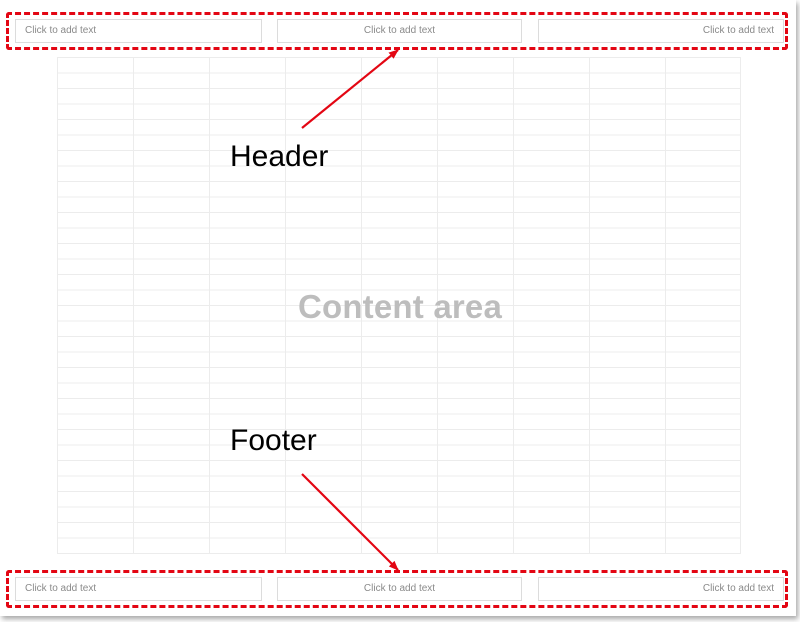 The height and width of the screenshot is (622, 800). I want to click on footer-annotation-label: Footer, so click(273, 440).